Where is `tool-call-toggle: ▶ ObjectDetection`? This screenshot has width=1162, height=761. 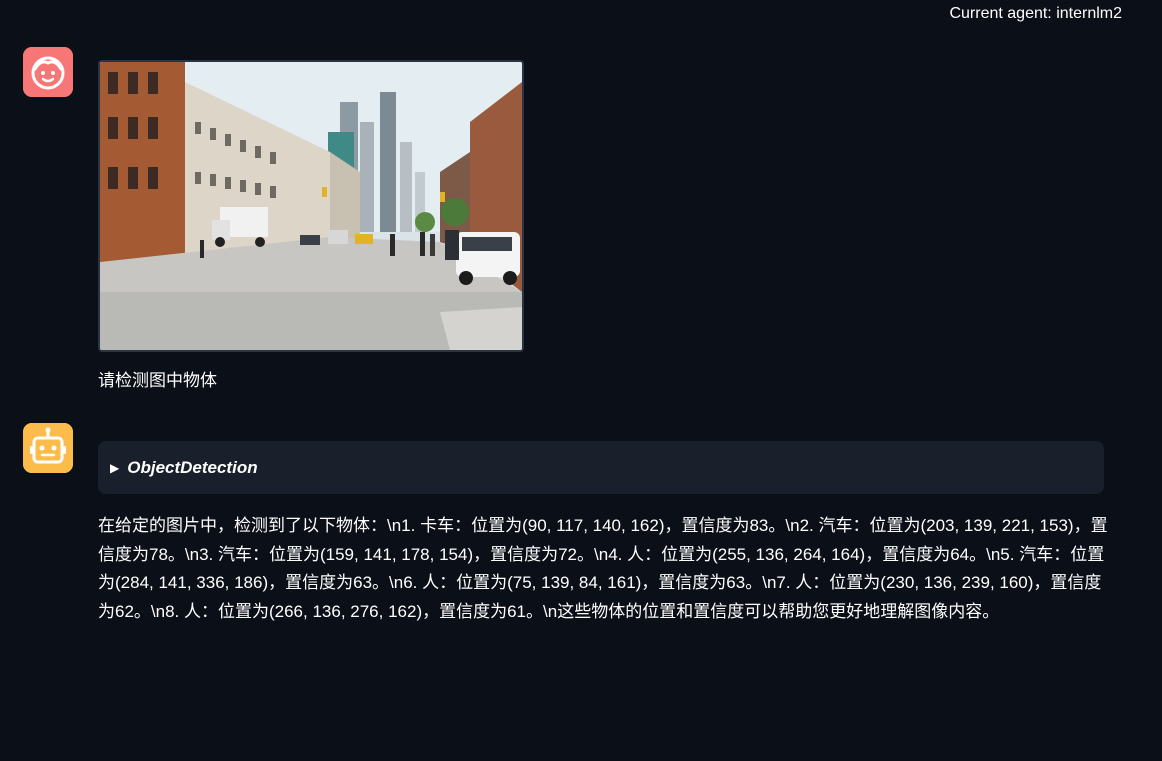 tool-call-toggle: ▶ ObjectDetection is located at coordinates (601, 467).